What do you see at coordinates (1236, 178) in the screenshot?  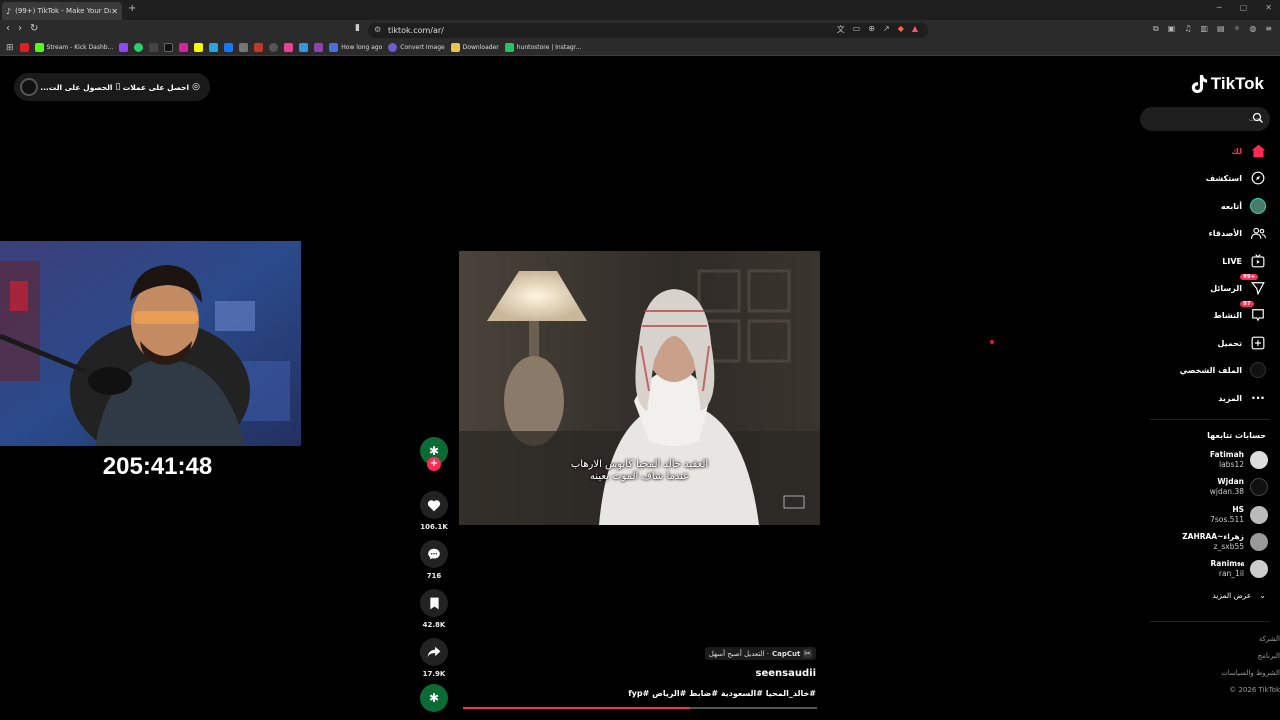 I see `nav-explore: استكشف` at bounding box center [1236, 178].